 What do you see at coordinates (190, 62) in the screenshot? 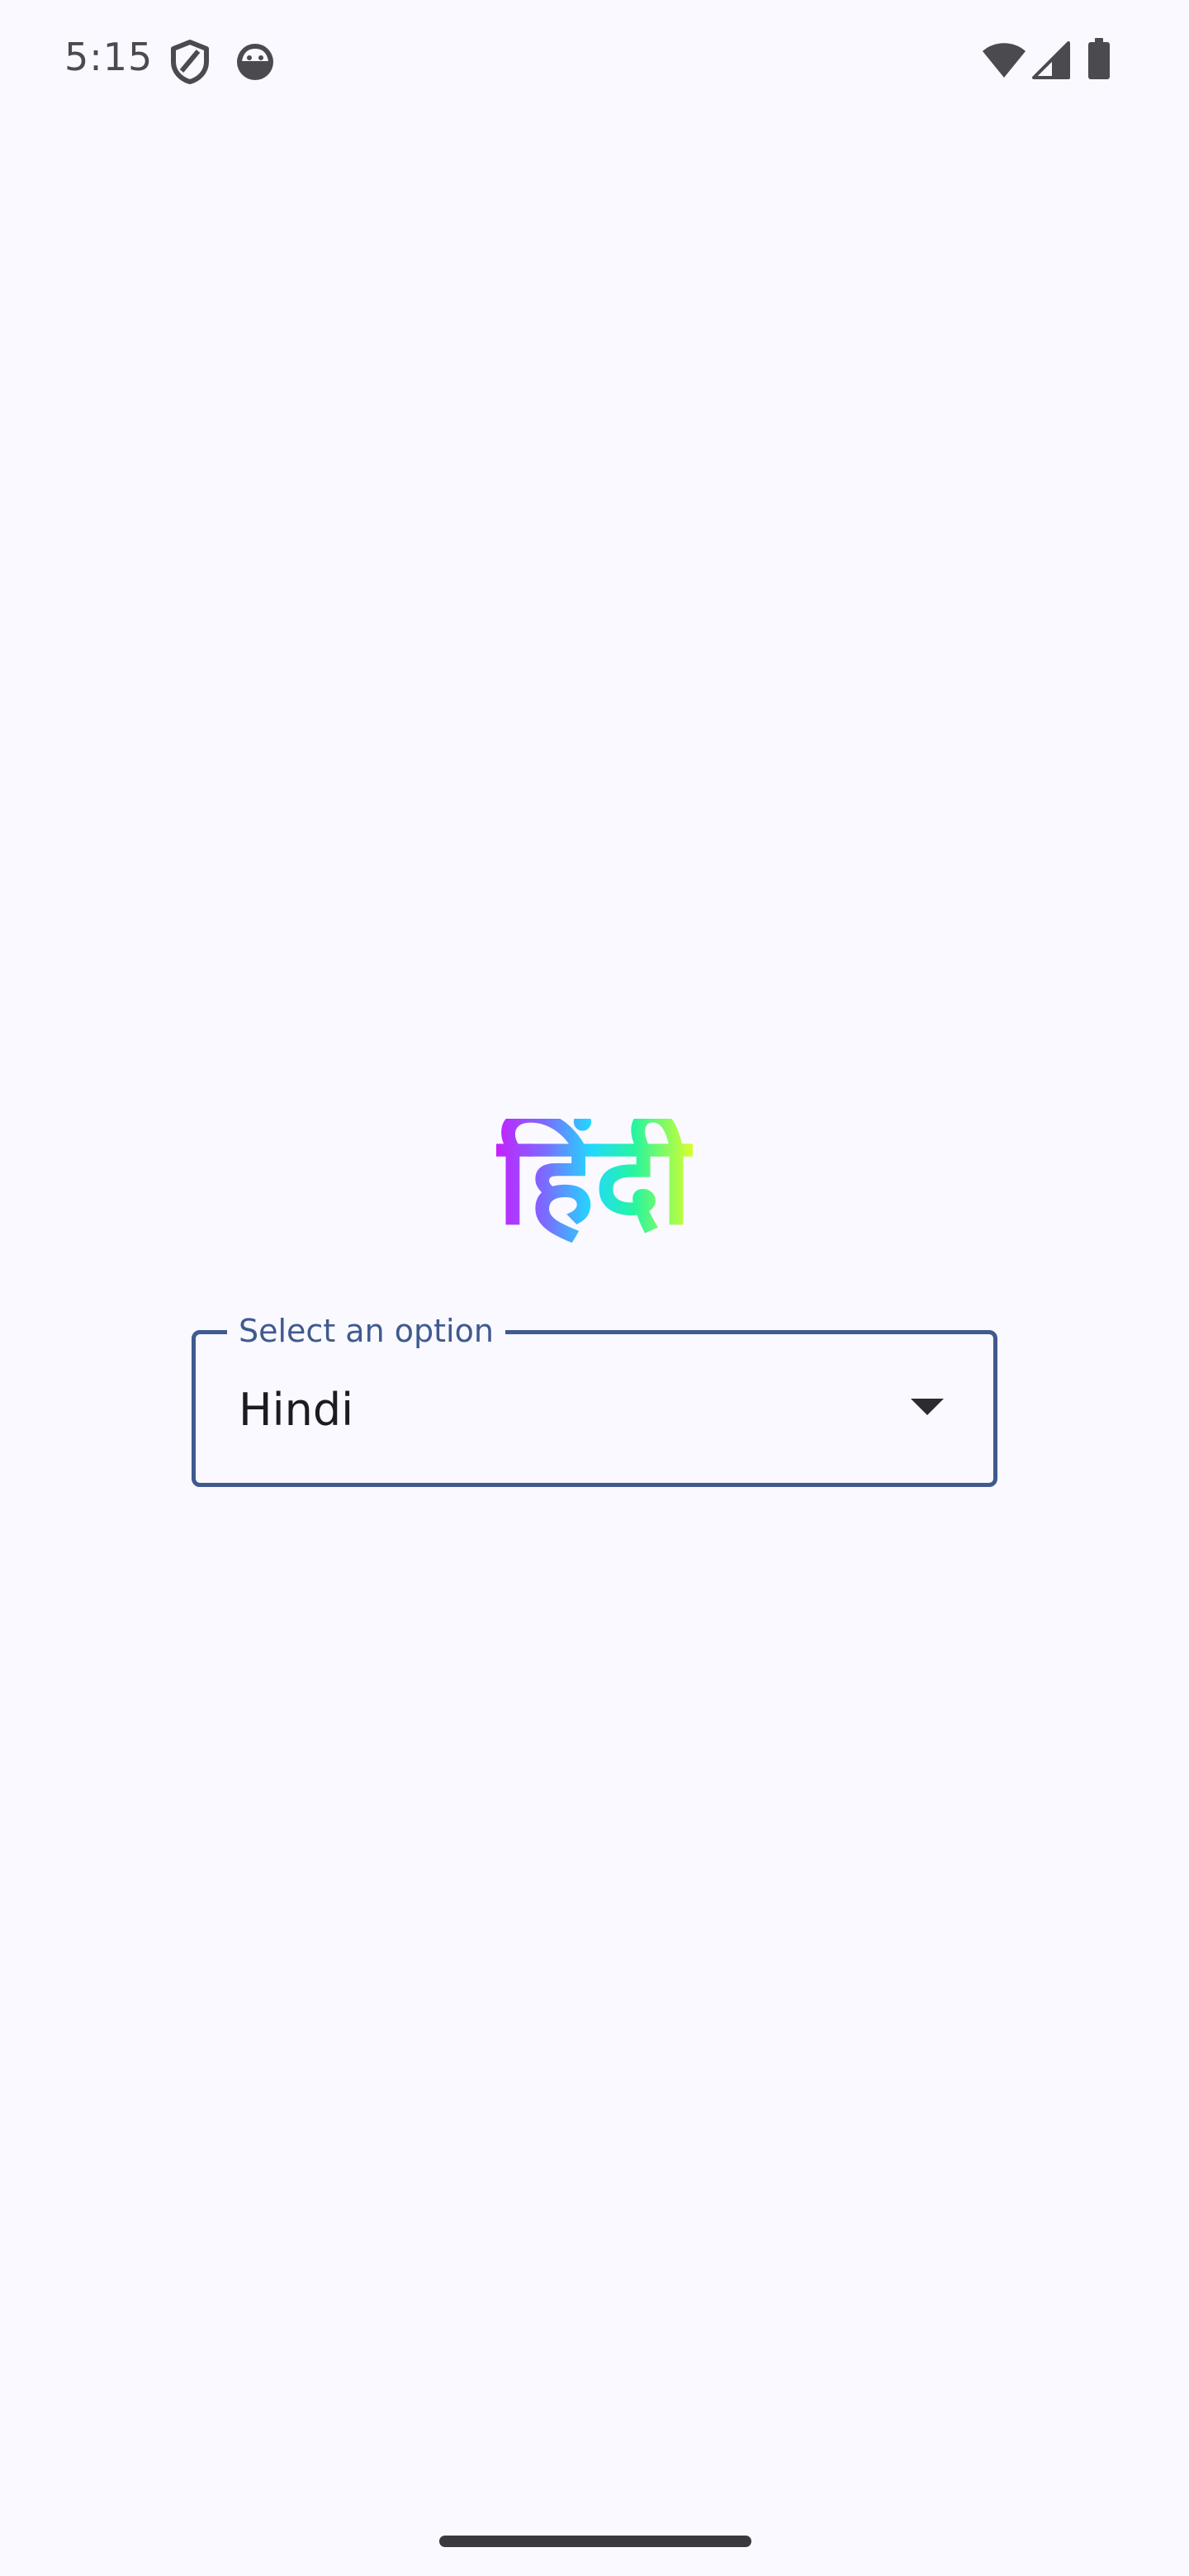
I see `shield-icon` at bounding box center [190, 62].